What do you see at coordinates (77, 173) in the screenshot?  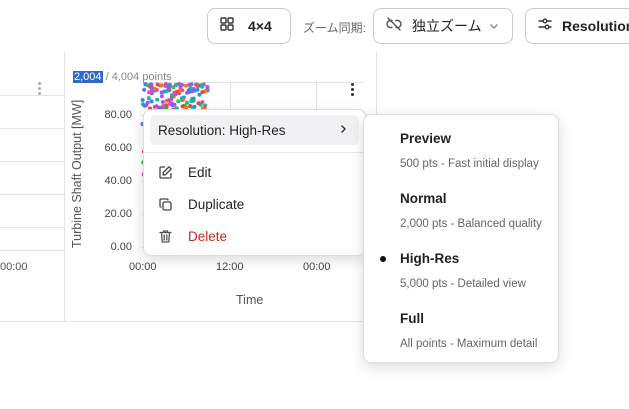 I see `y-axis-title: Turbine Shaft Output [MW]` at bounding box center [77, 173].